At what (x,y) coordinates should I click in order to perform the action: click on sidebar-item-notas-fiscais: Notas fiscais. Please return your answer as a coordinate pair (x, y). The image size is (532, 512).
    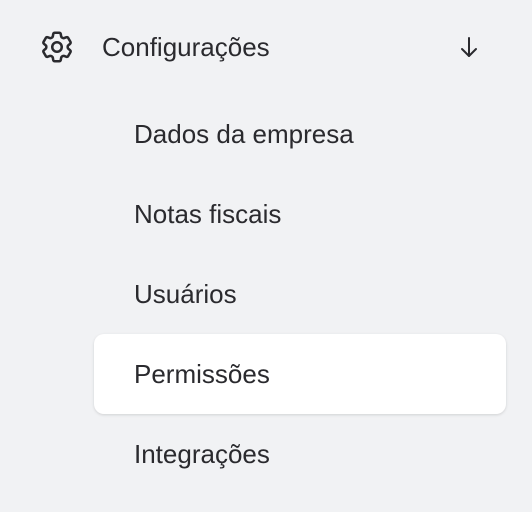
    Looking at the image, I should click on (300, 214).